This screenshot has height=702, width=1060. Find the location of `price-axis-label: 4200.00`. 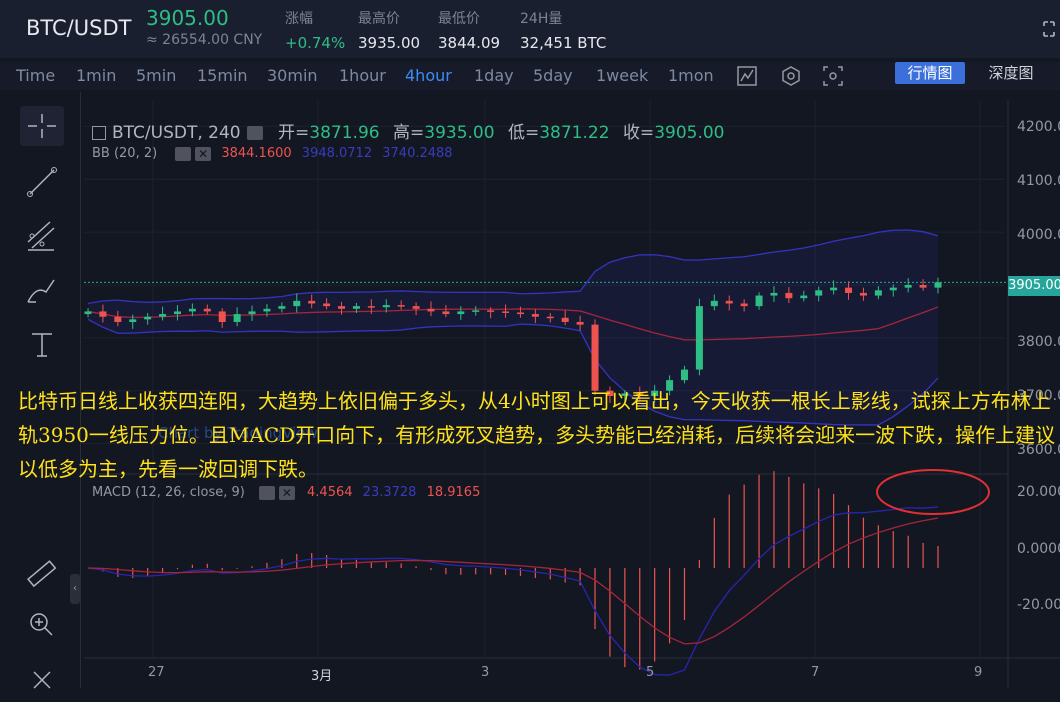

price-axis-label: 4200.00 is located at coordinates (1038, 127).